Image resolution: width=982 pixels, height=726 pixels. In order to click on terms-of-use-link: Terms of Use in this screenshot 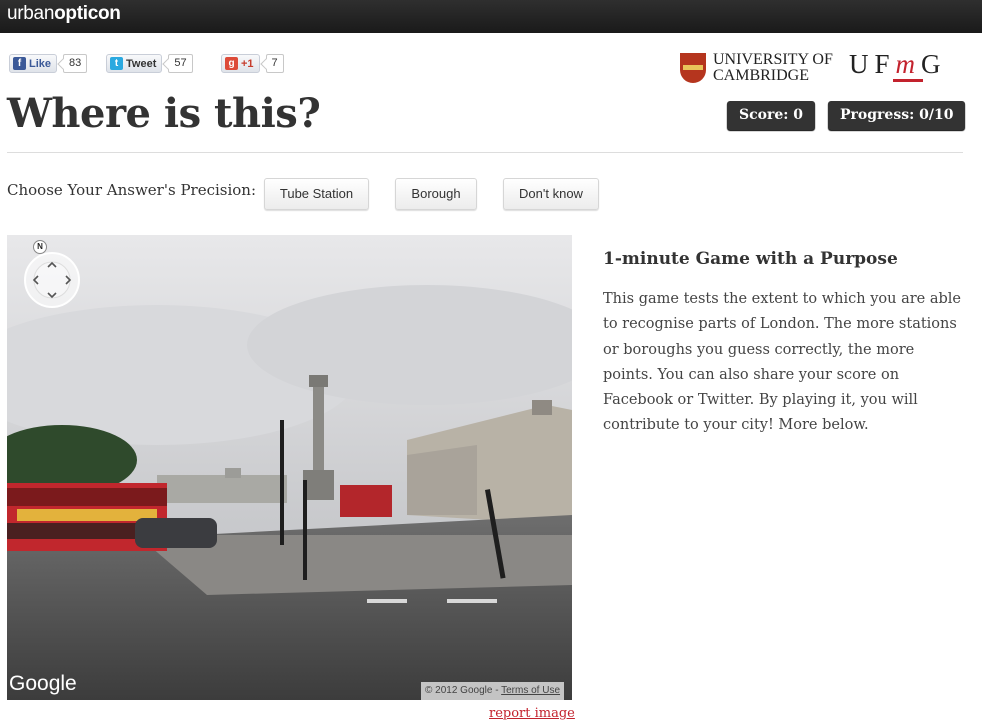, I will do `click(530, 690)`.